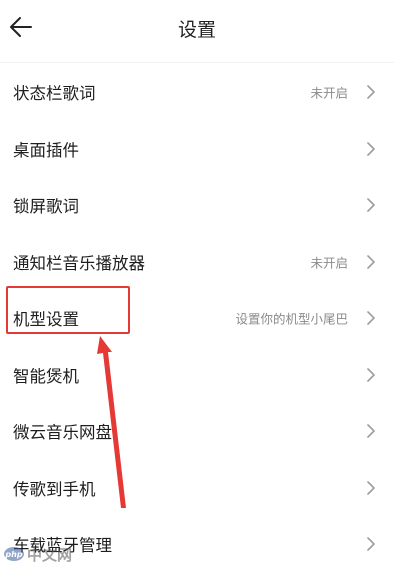  Describe the element at coordinates (291, 319) in the screenshot. I see `settings-item-value: 设置你的机型小尾巴` at that location.